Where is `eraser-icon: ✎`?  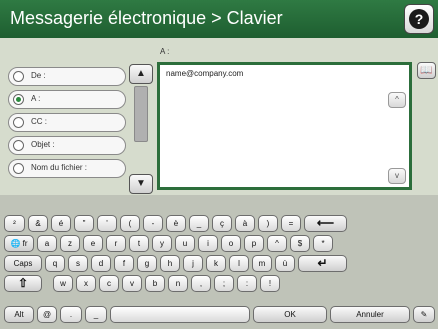
eraser-icon: ✎ is located at coordinates (424, 314).